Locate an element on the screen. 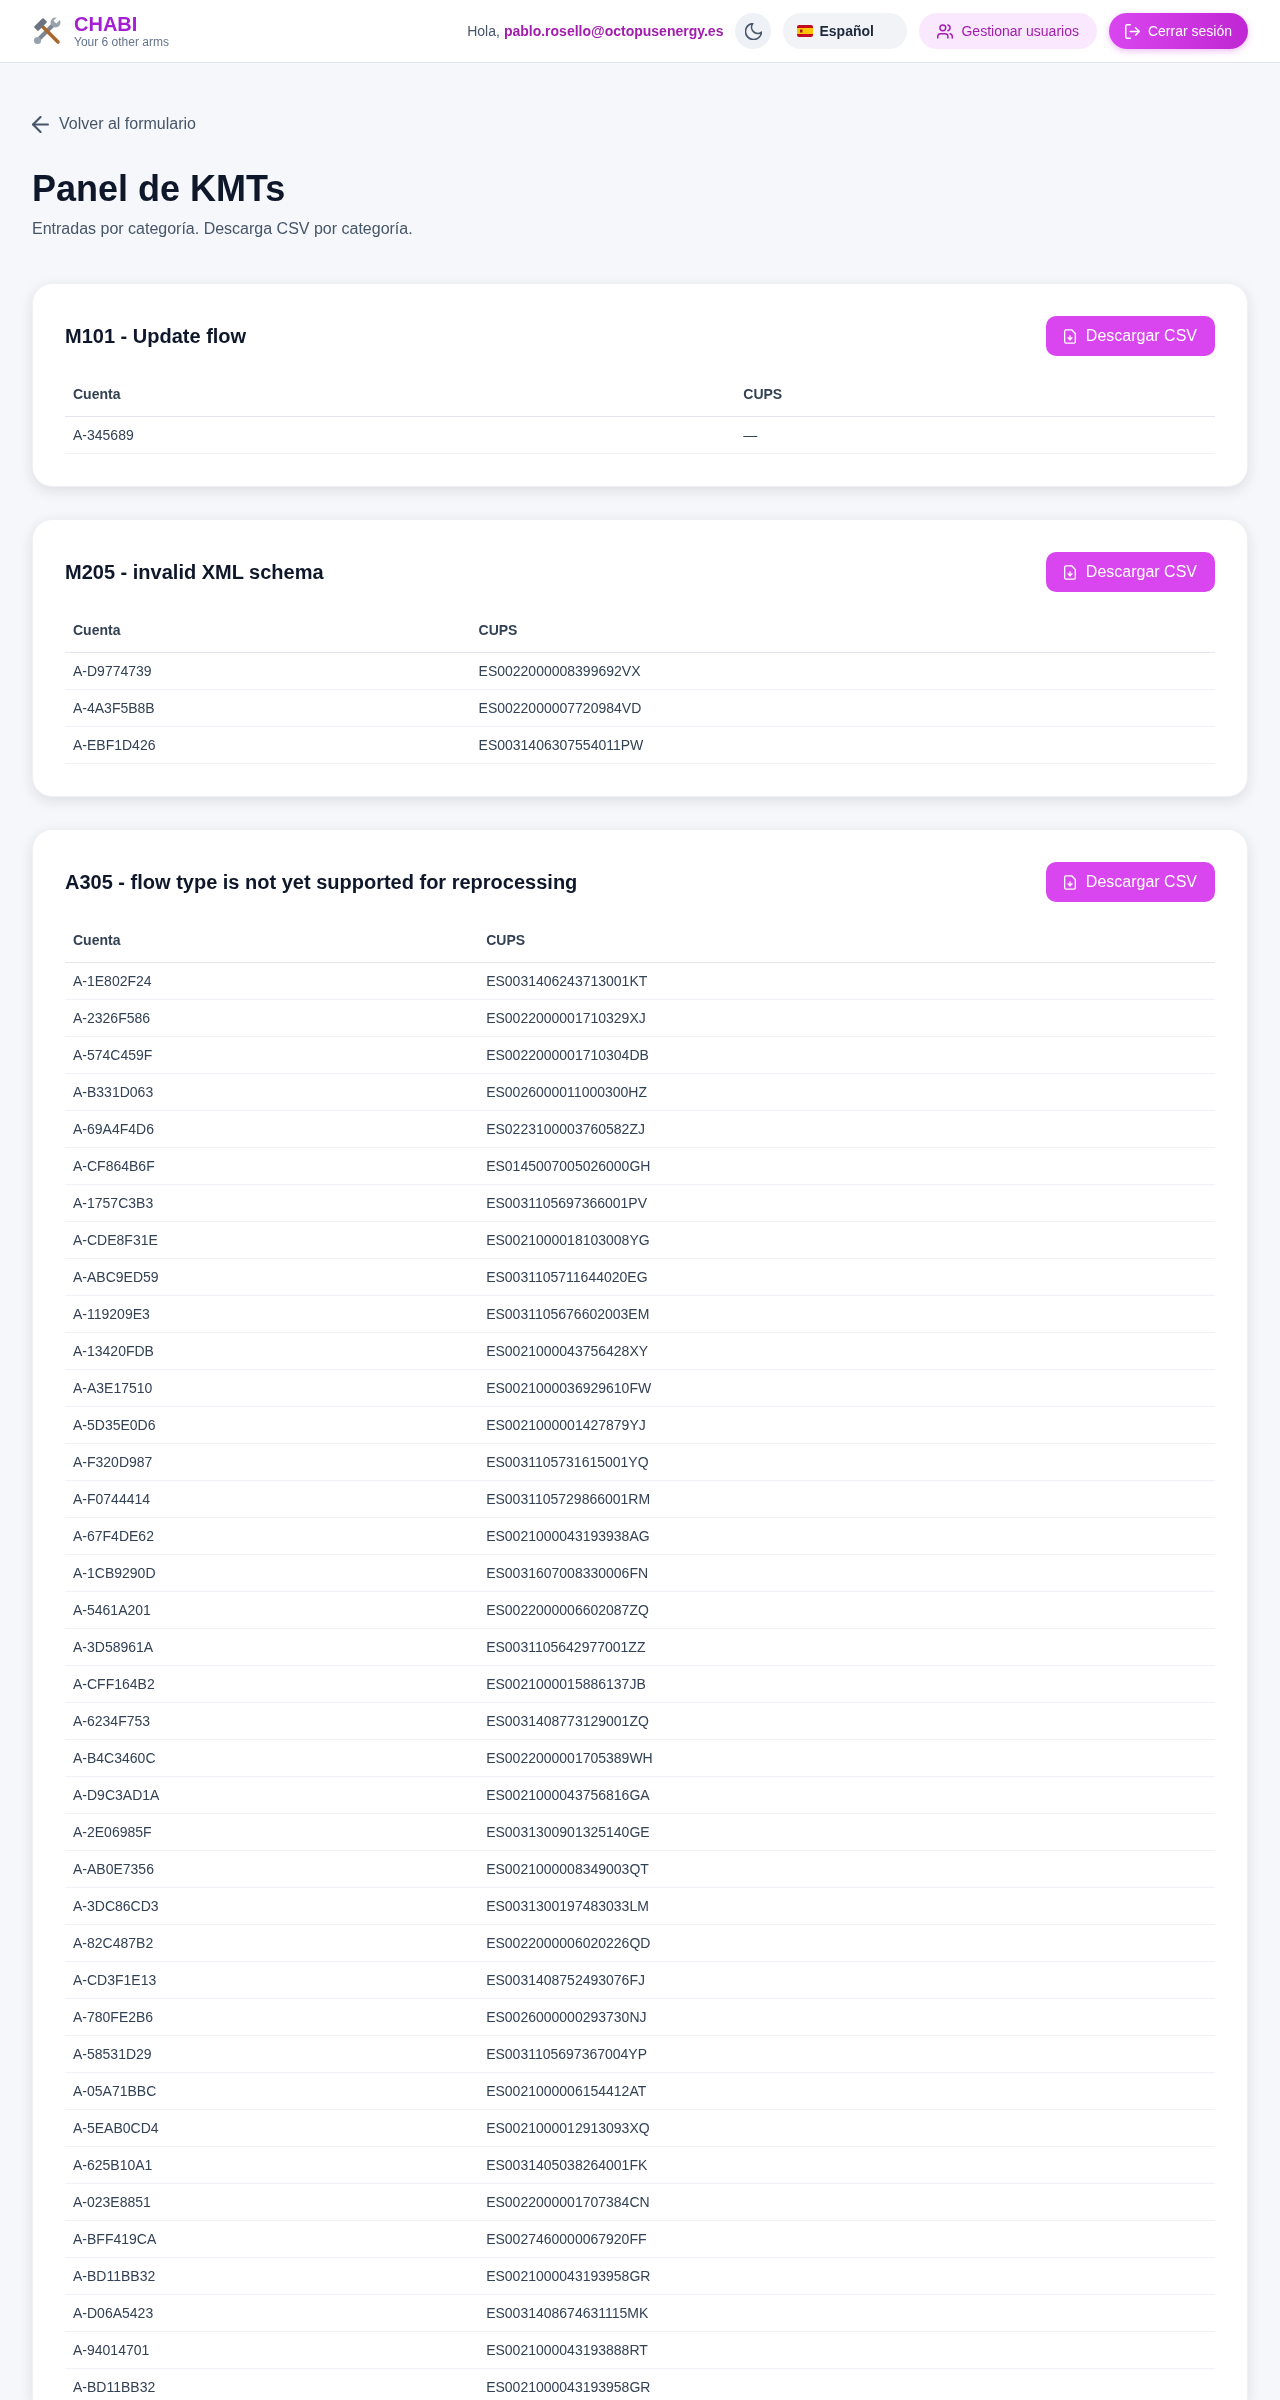 The width and height of the screenshot is (1280, 2400). table-cell: ES0021000008349003QT is located at coordinates (846, 1869).